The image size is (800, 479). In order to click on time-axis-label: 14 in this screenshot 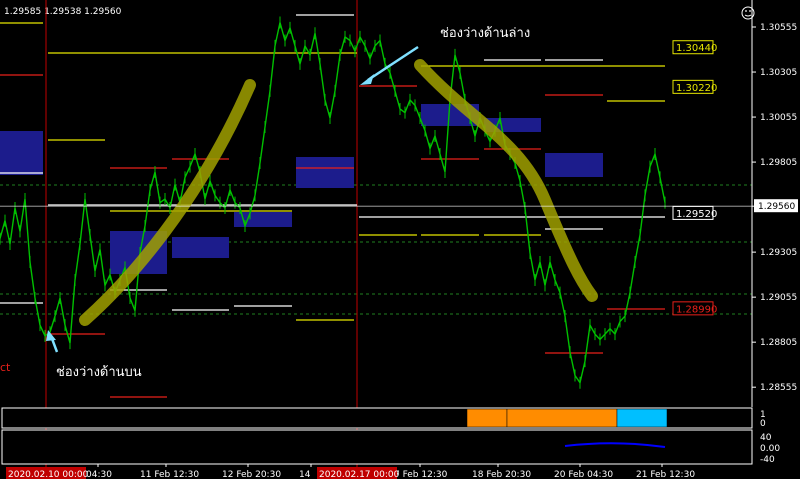, I will do `click(305, 474)`.